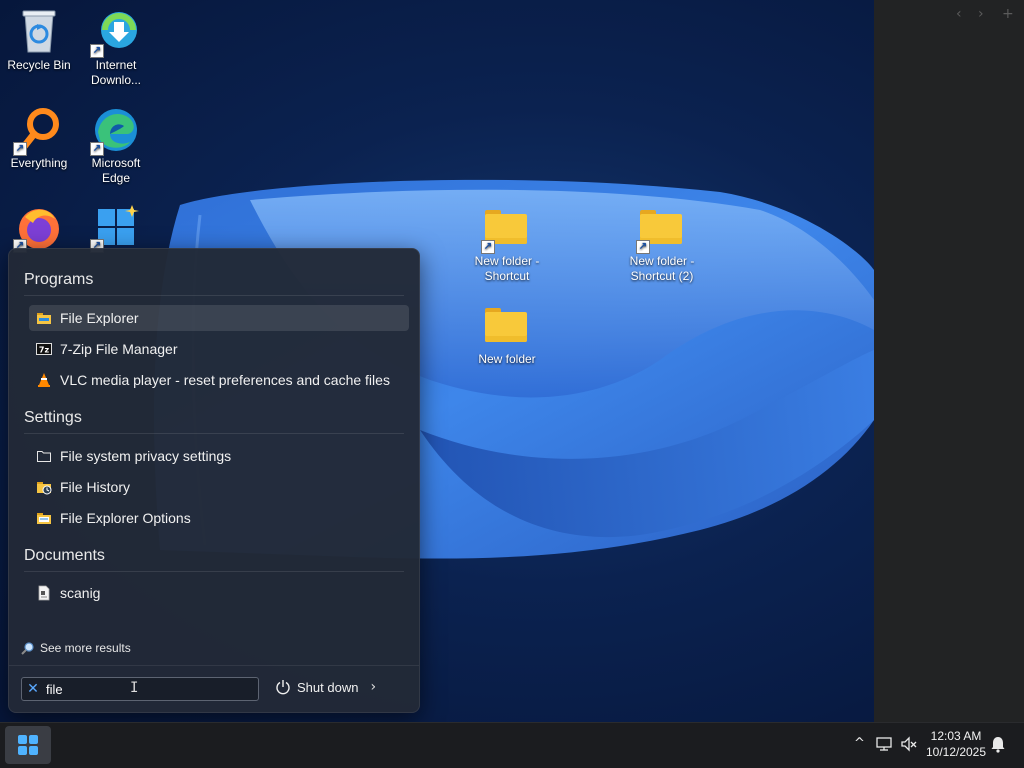 The image size is (1024, 768). What do you see at coordinates (507, 268) in the screenshot?
I see `desktop-icon-label: New folder - Shortcut` at bounding box center [507, 268].